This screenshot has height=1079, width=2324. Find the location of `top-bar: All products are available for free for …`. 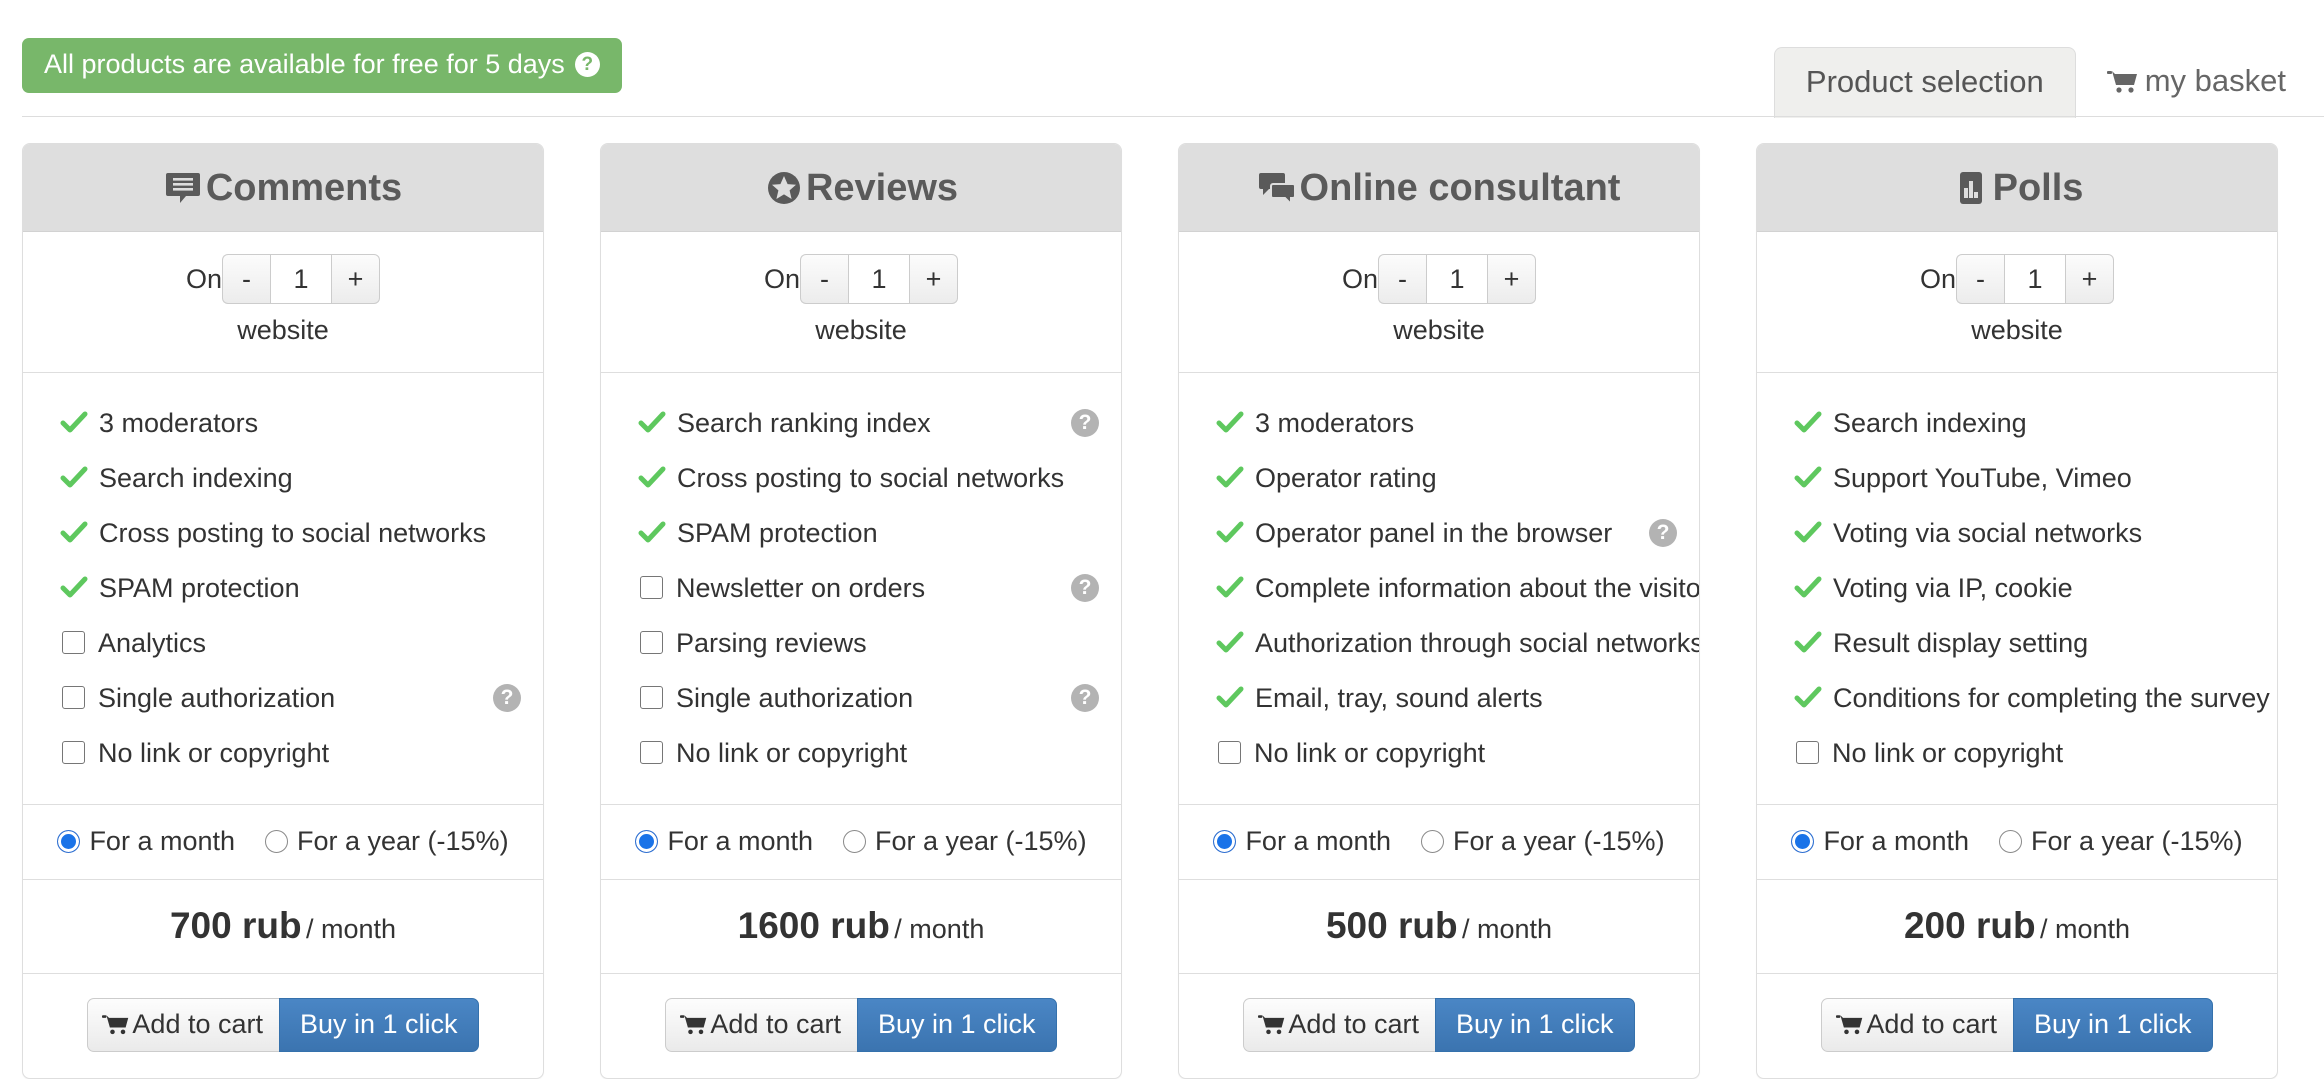

top-bar: All products are available for free for … is located at coordinates (1162, 59).